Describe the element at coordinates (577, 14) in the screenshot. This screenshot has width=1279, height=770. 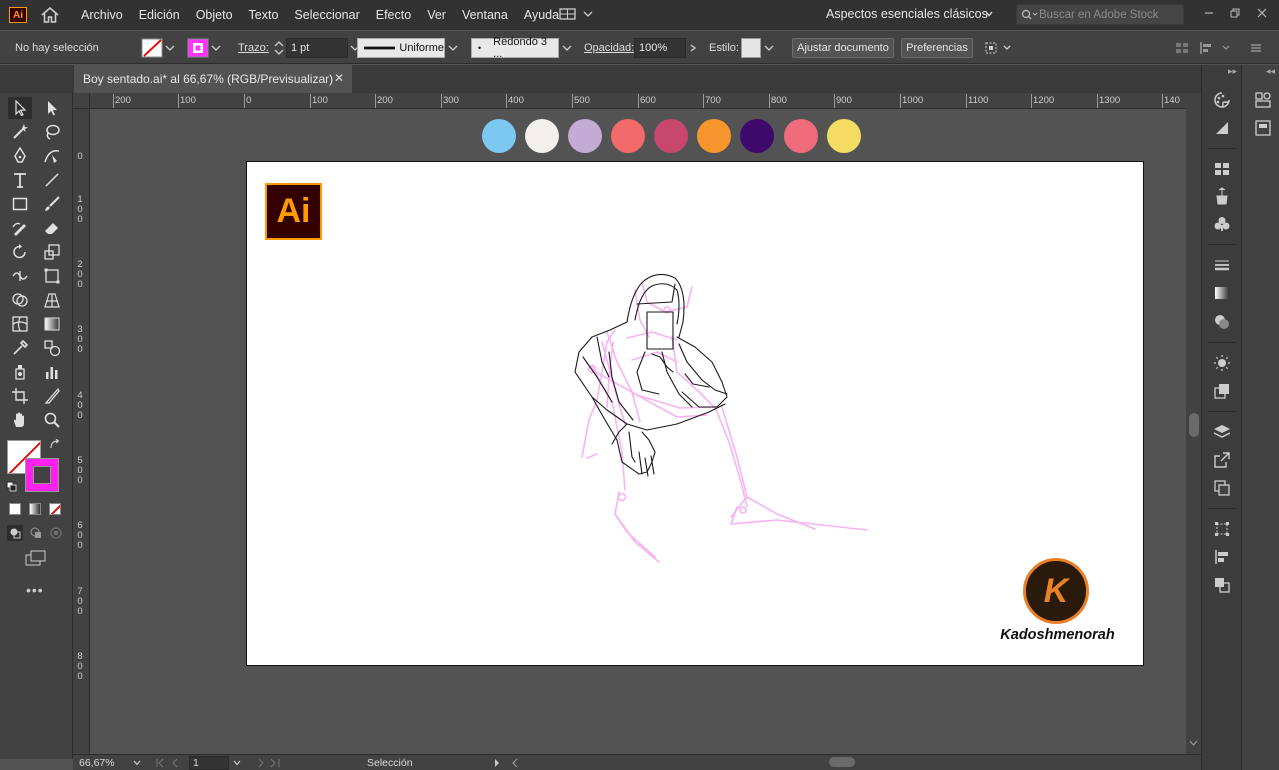
I see `arrange-documents-icon` at that location.